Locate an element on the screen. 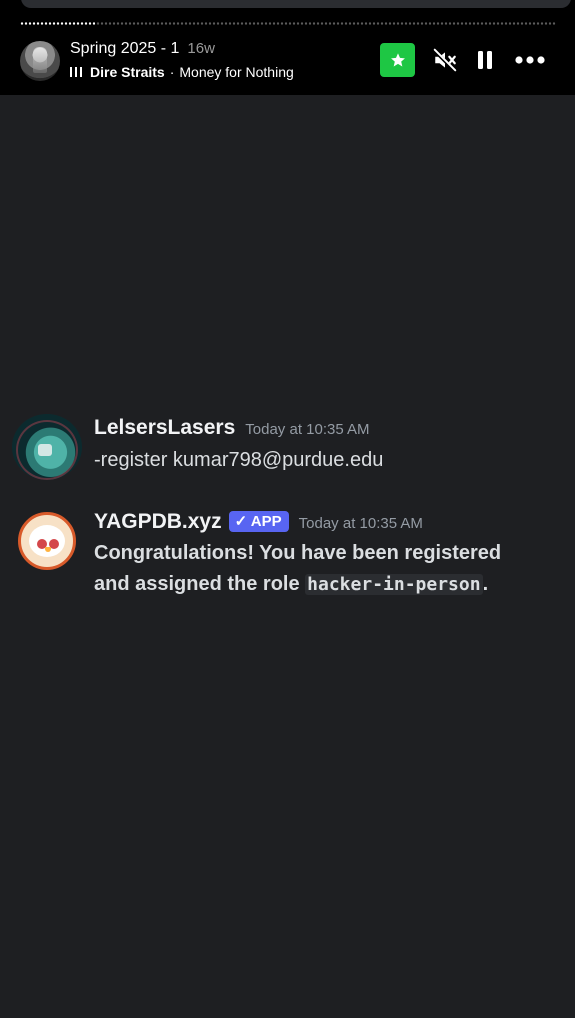  mute-icon is located at coordinates (444, 60).